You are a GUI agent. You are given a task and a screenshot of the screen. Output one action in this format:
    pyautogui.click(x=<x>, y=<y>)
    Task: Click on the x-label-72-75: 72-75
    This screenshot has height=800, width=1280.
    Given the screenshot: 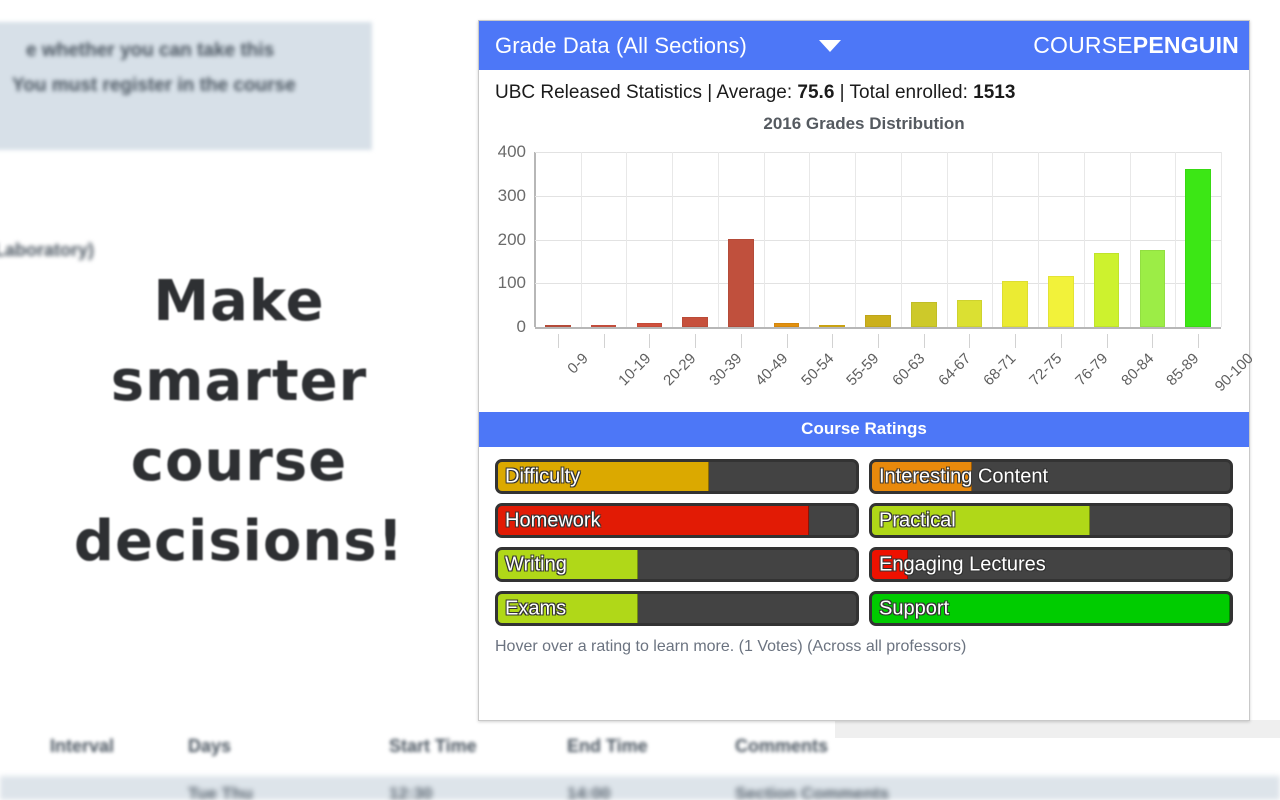 What is the action you would take?
    pyautogui.click(x=1046, y=370)
    